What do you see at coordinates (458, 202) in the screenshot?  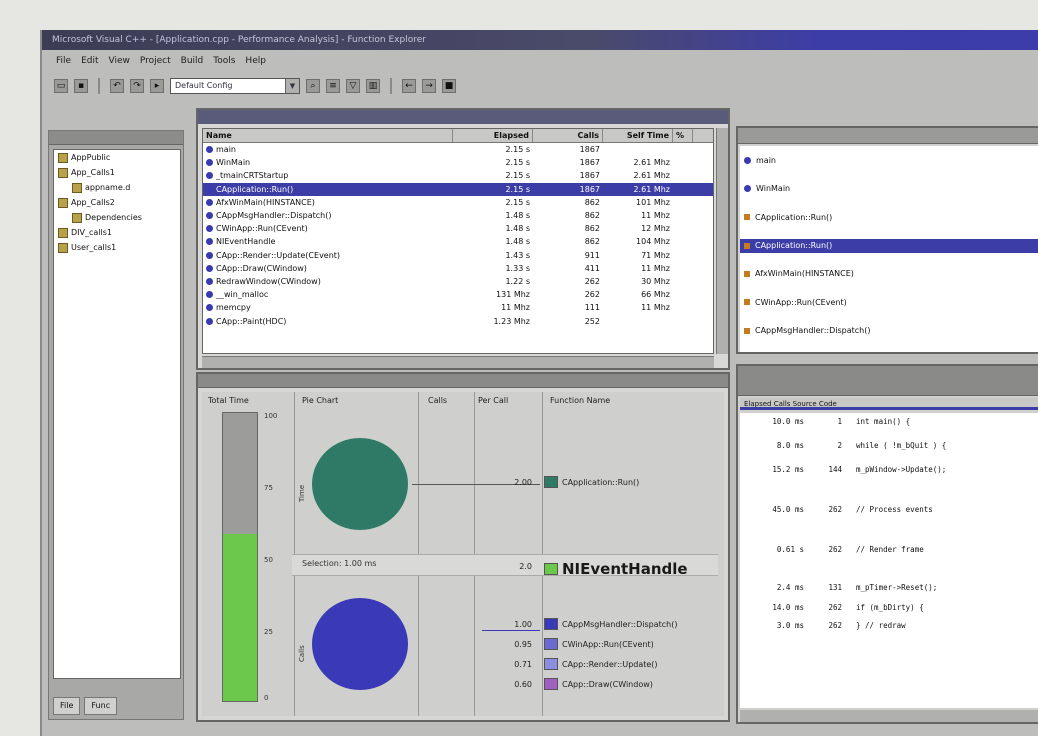 I see `table-row: AfxWinMain(HINSTANCE) 2.15 s 862 101 Mhz` at bounding box center [458, 202].